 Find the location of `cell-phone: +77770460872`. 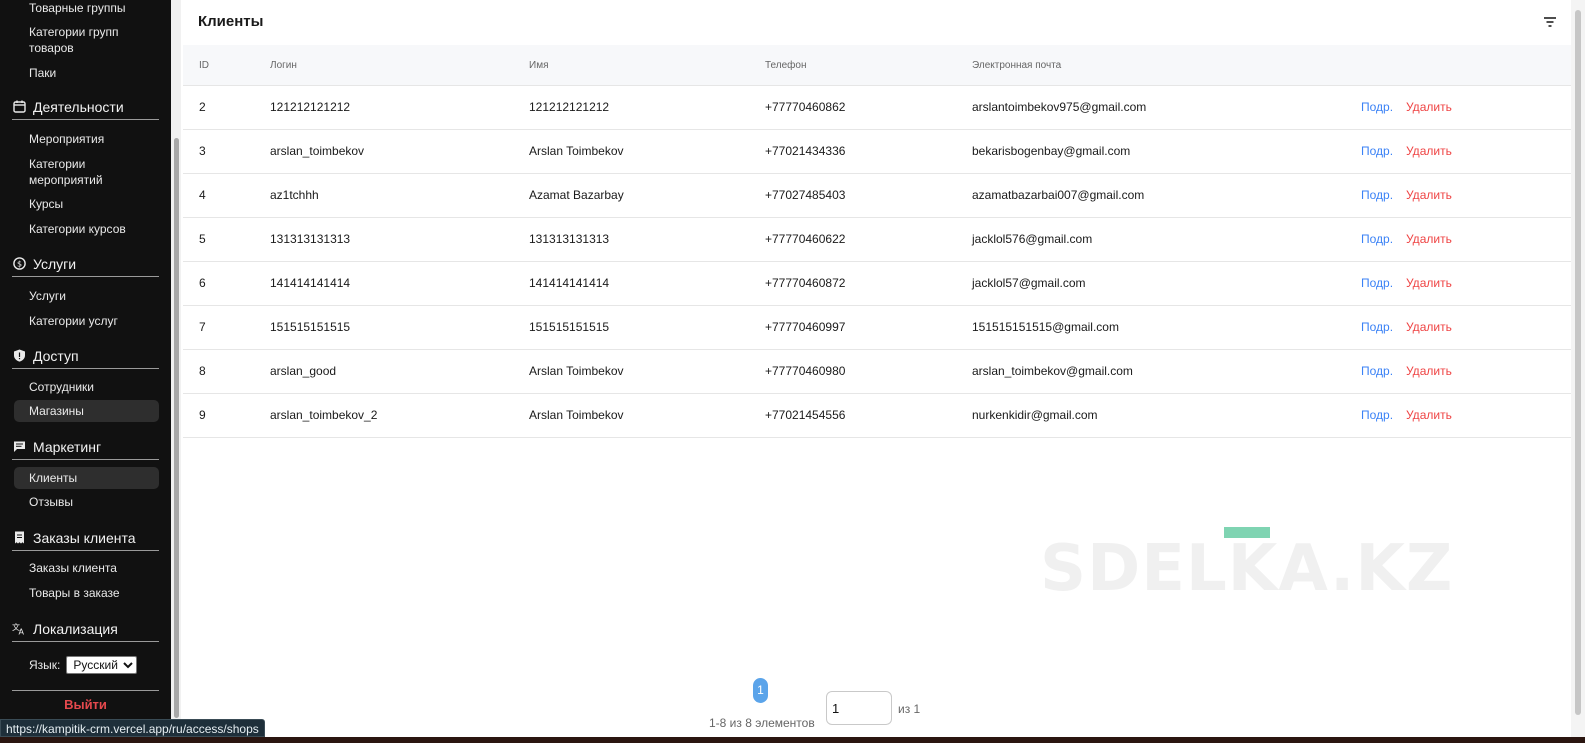

cell-phone: +77770460872 is located at coordinates (805, 283).